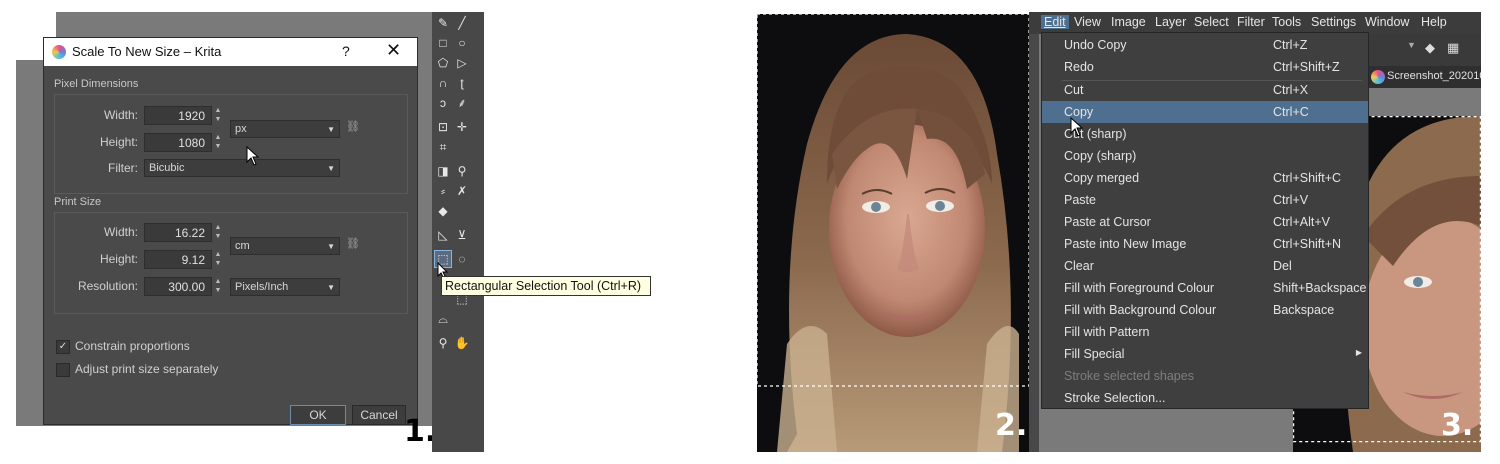  I want to click on toolbox-strip, so click(1034, 243).